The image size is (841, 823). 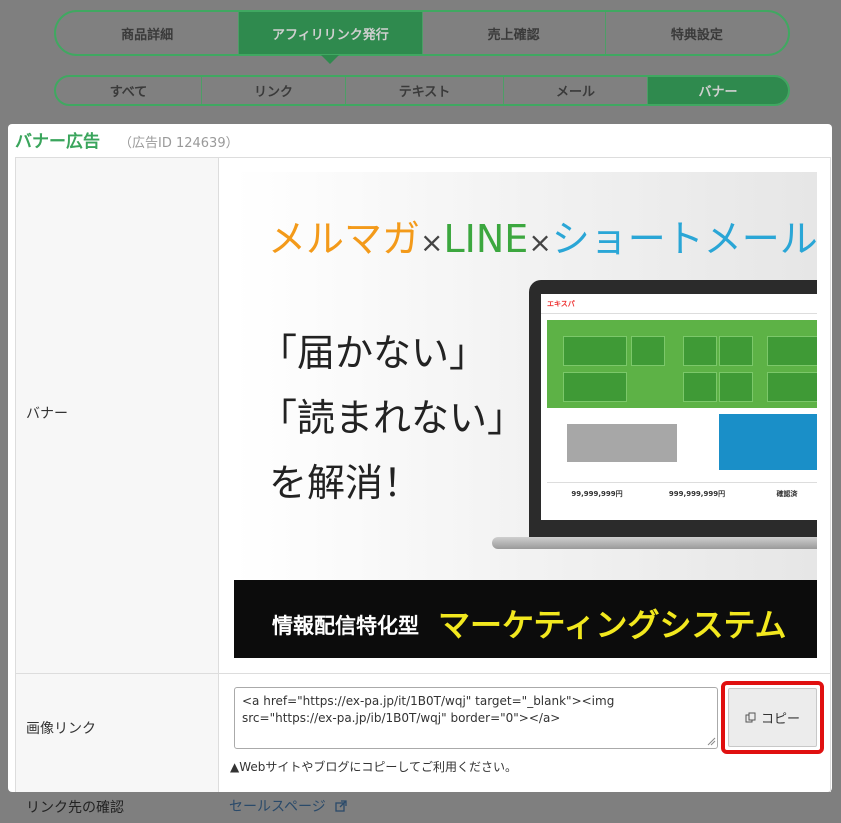 What do you see at coordinates (345, 626) in the screenshot?
I see `banner-bottom-text-1: 情報配信特化型` at bounding box center [345, 626].